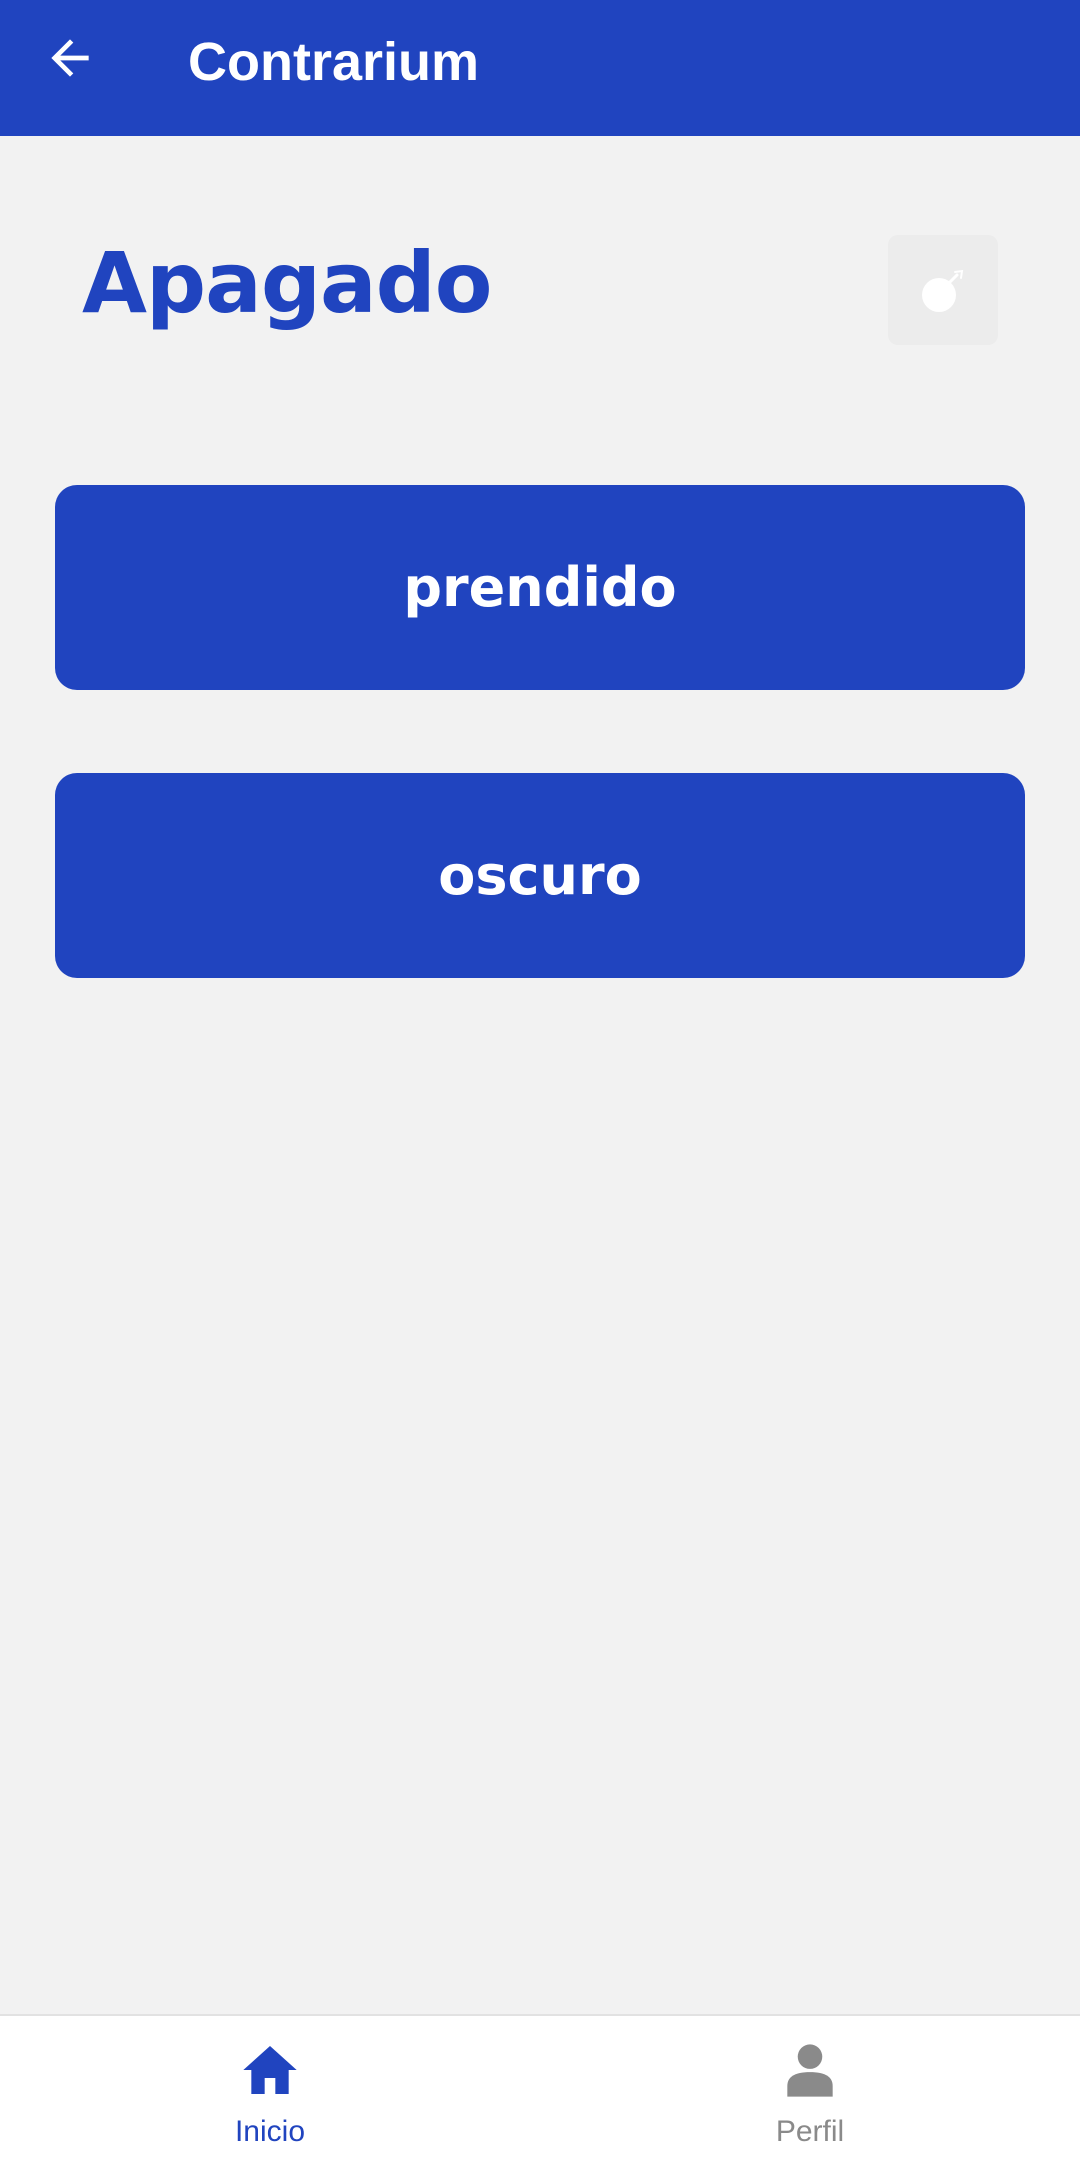  I want to click on nav-item-inicio: Inicio, so click(270, 2088).